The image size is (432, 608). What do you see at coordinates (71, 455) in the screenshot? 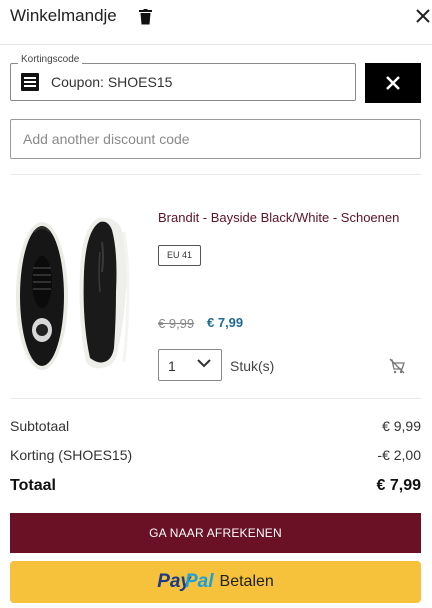
I see `discount-label: Korting (SHOES15)` at bounding box center [71, 455].